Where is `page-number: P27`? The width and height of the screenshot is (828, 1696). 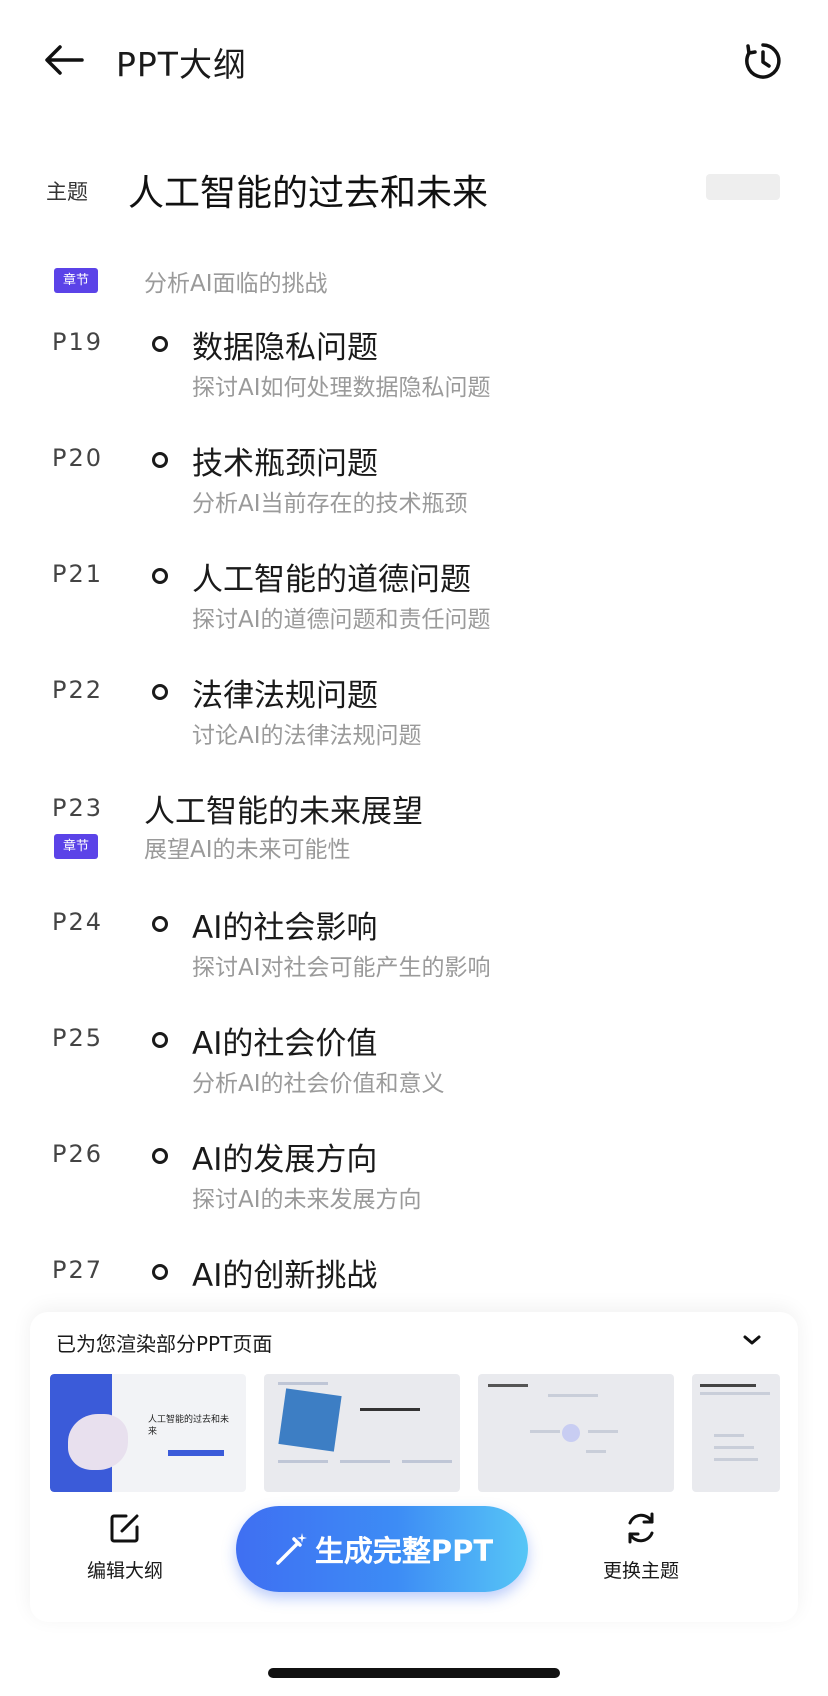
page-number: P27 is located at coordinates (78, 1270).